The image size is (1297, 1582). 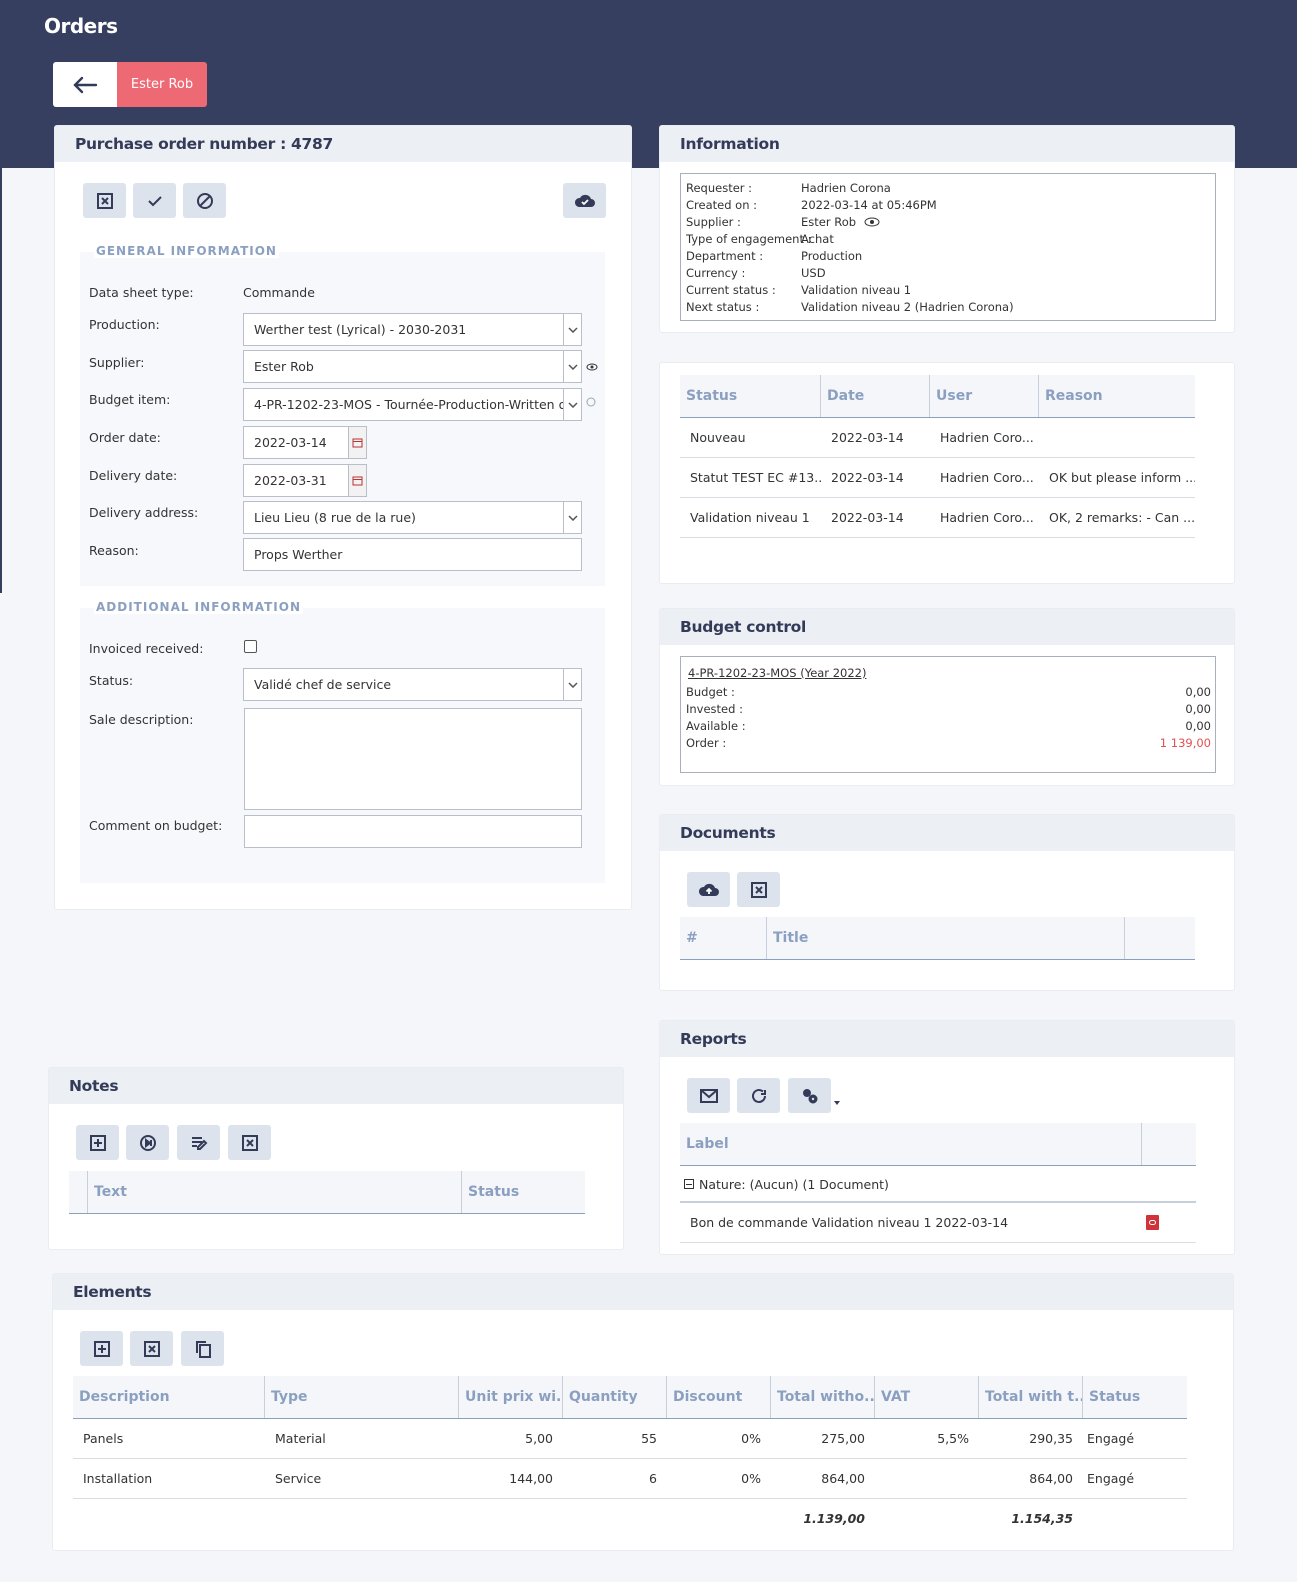 What do you see at coordinates (947, 144) in the screenshot?
I see `information-title: Information` at bounding box center [947, 144].